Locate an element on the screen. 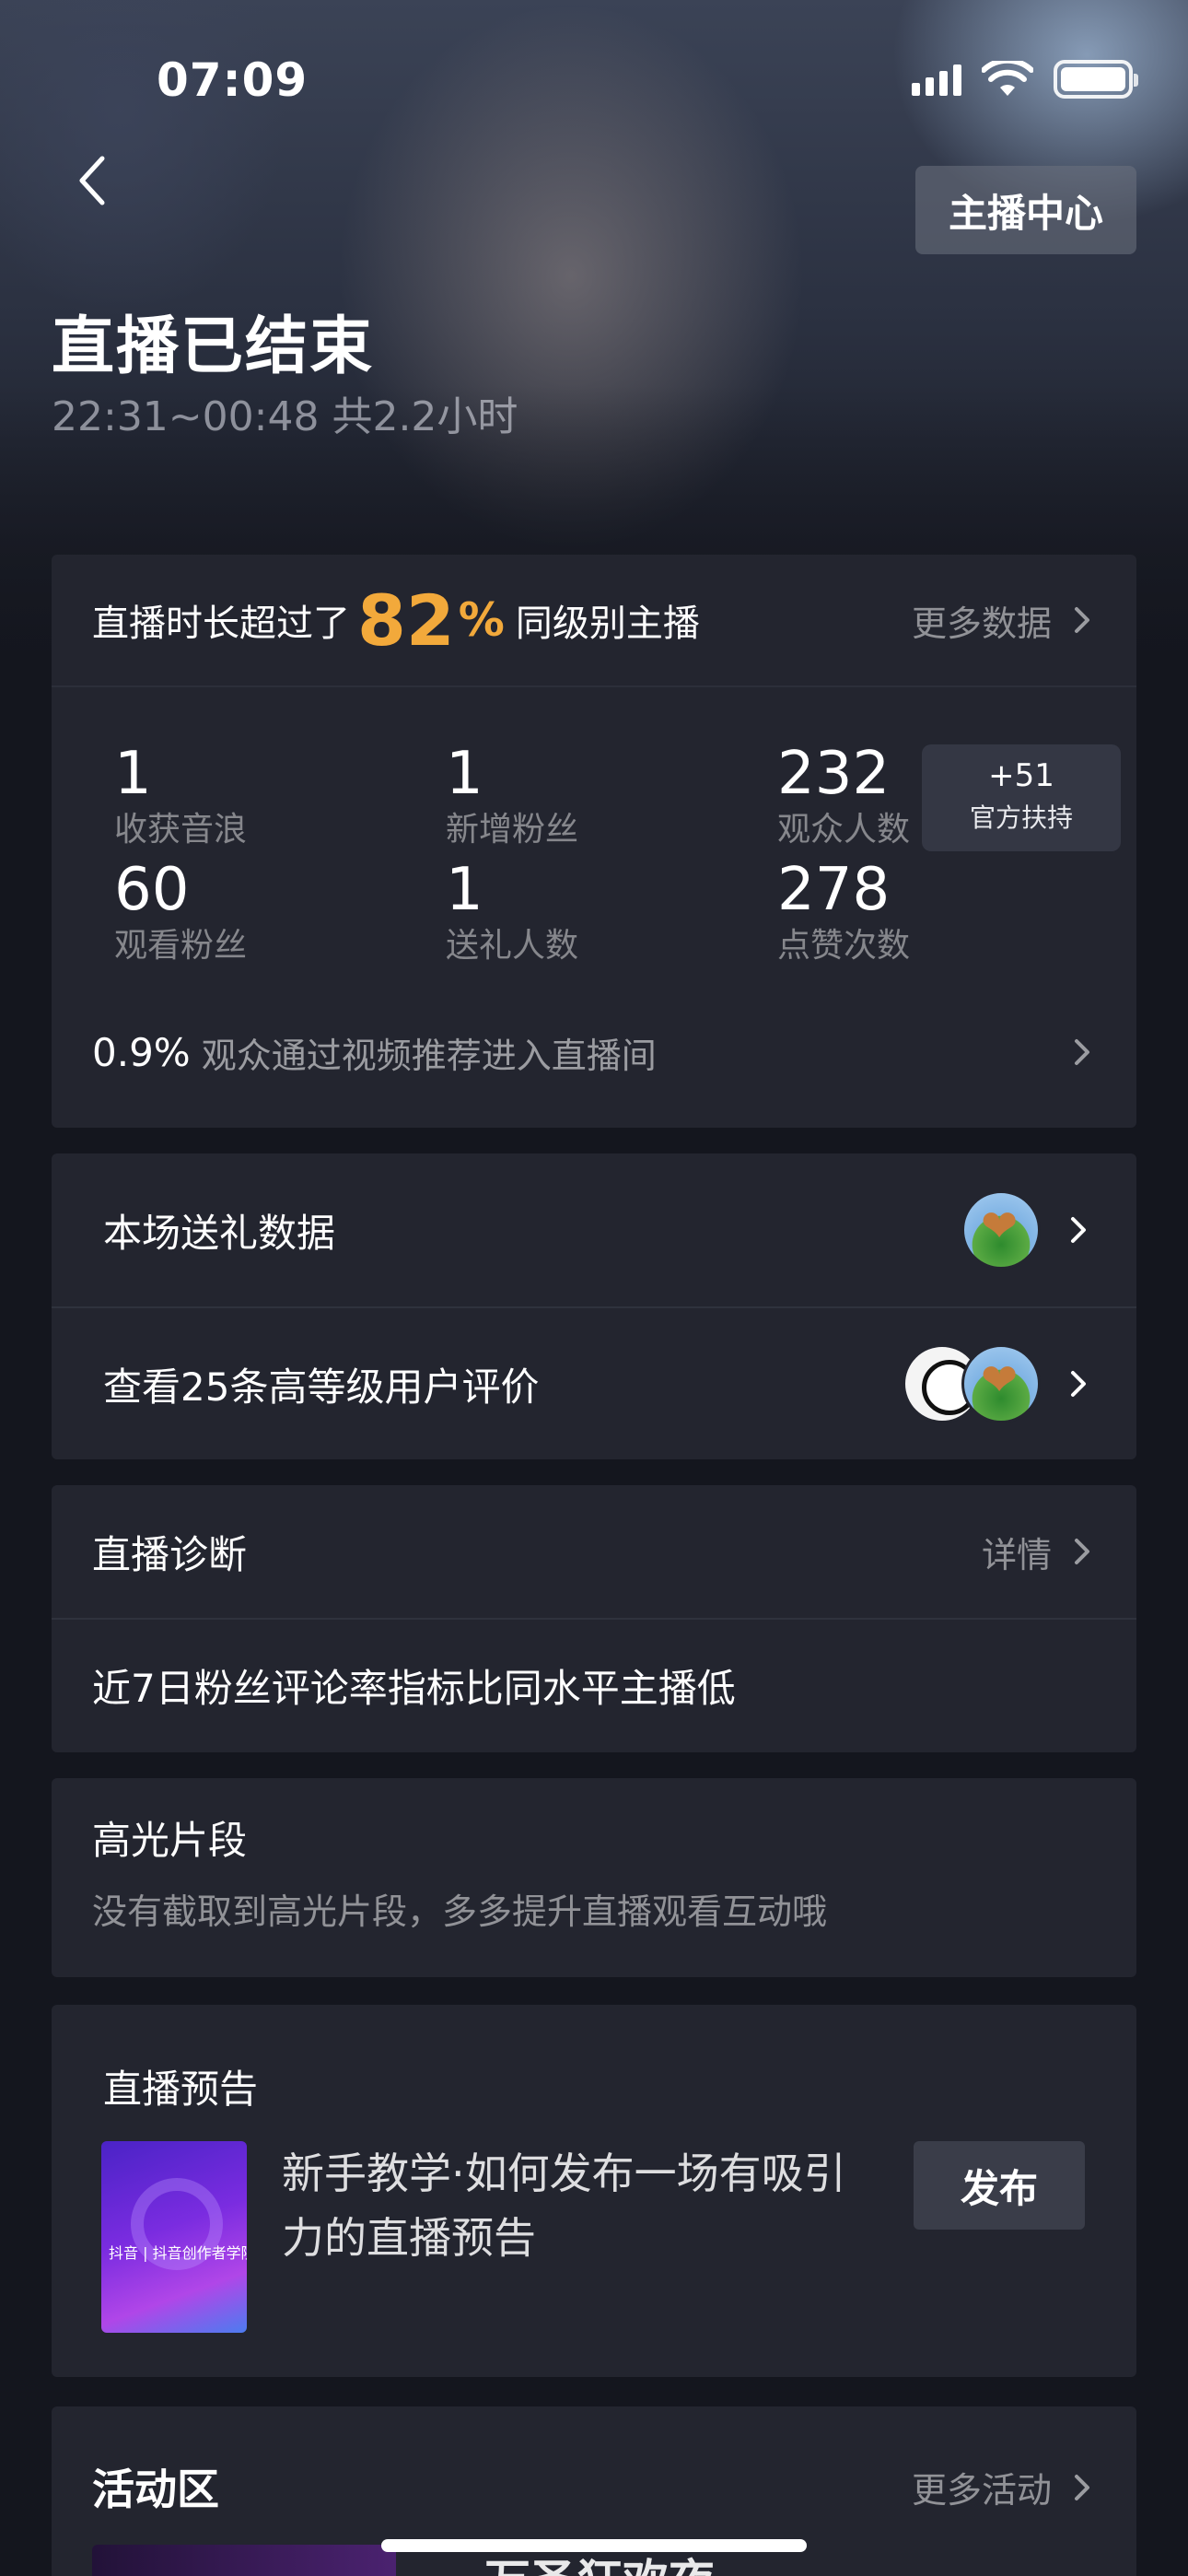 The image size is (1188, 2576). duration-rank-prefix: 直播时长超过了 is located at coordinates (221, 624).